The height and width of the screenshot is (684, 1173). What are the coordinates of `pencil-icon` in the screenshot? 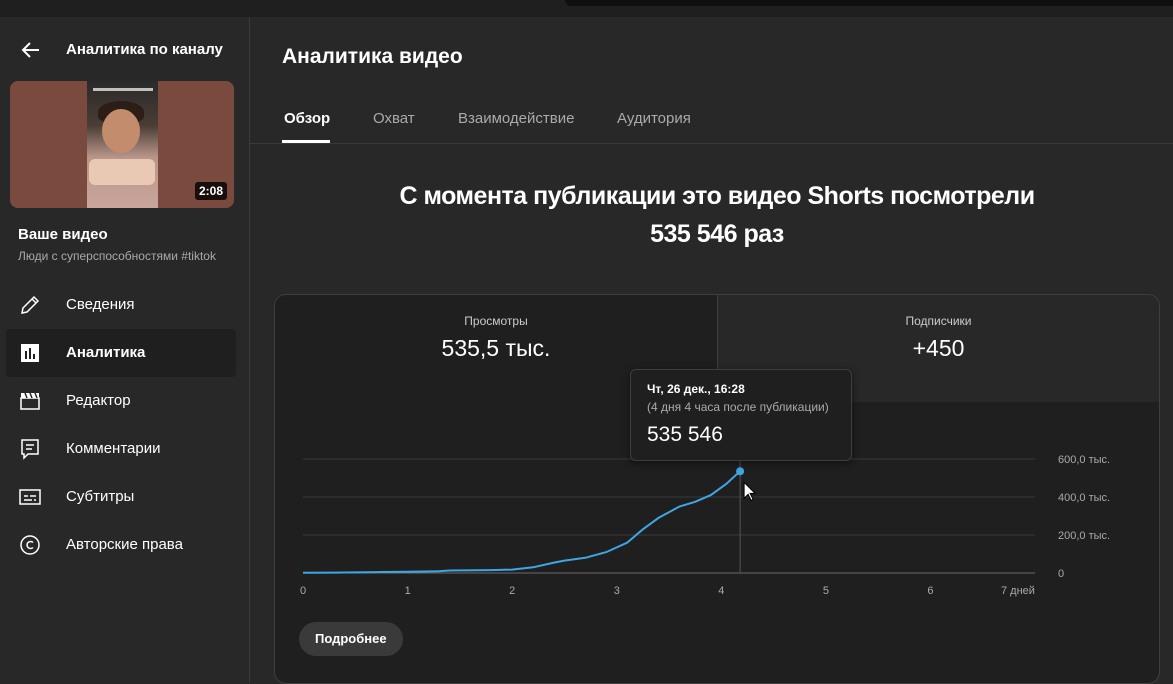 It's located at (30, 305).